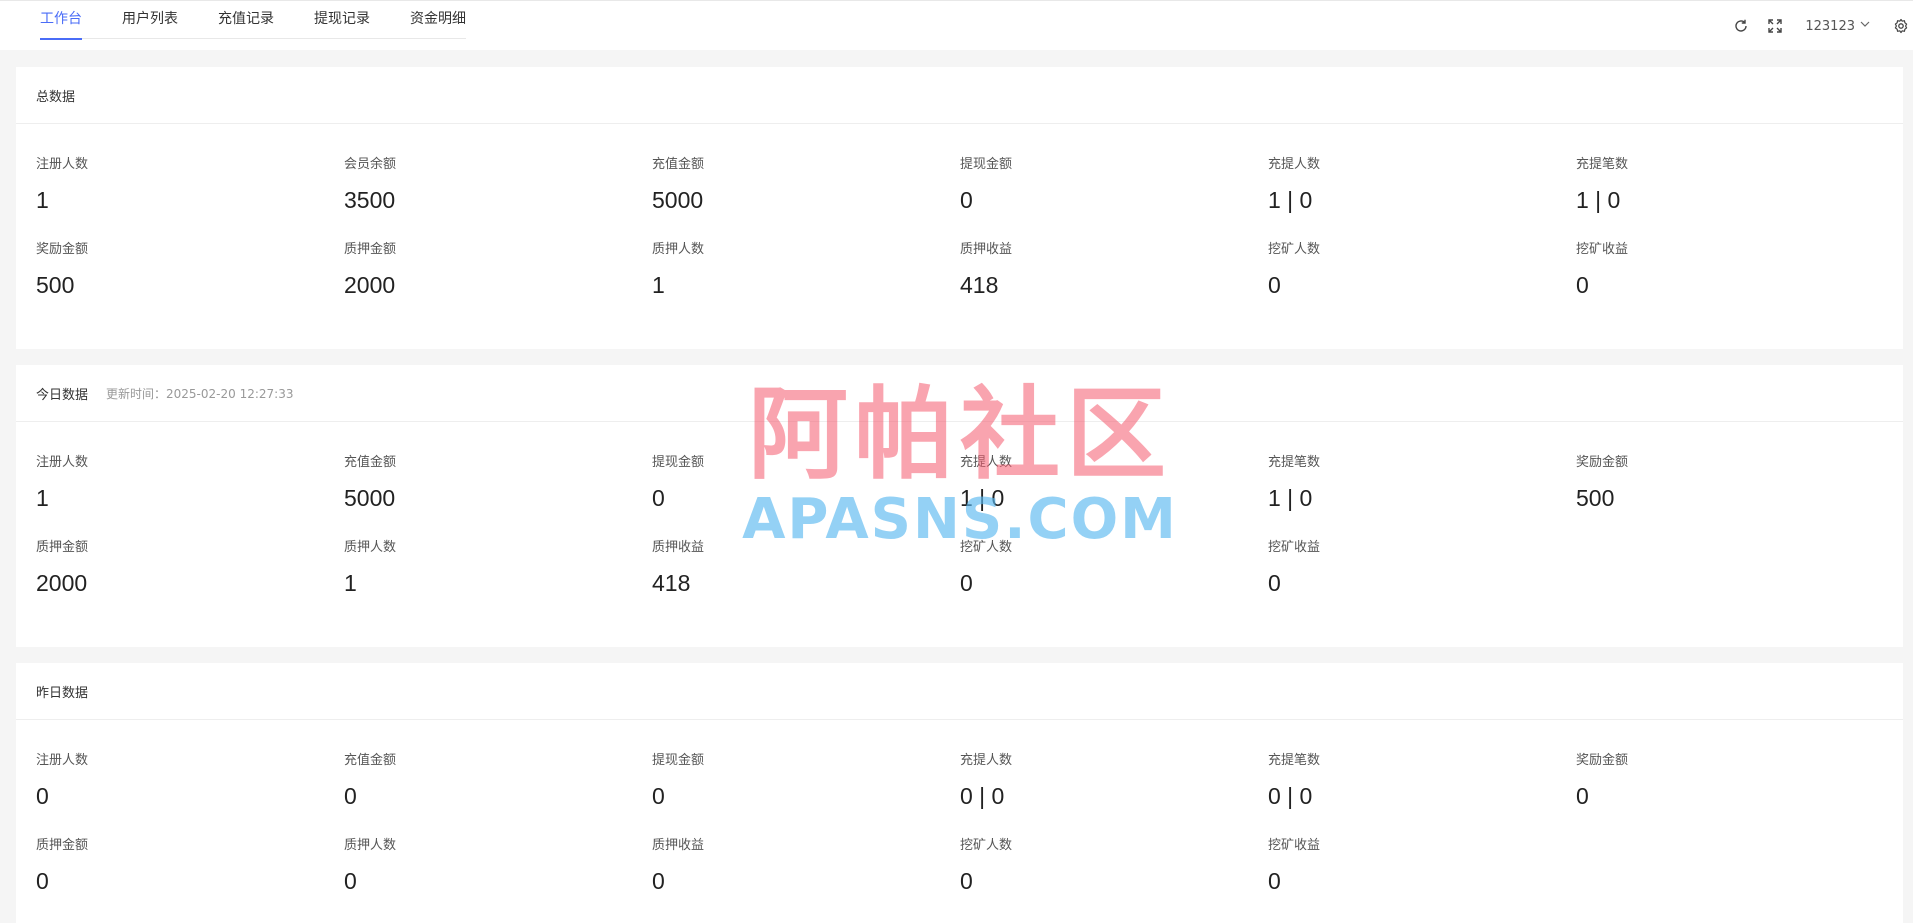 The width and height of the screenshot is (1913, 923). What do you see at coordinates (1114, 766) in the screenshot?
I see `stat-item: 充提人数 0 | 0` at bounding box center [1114, 766].